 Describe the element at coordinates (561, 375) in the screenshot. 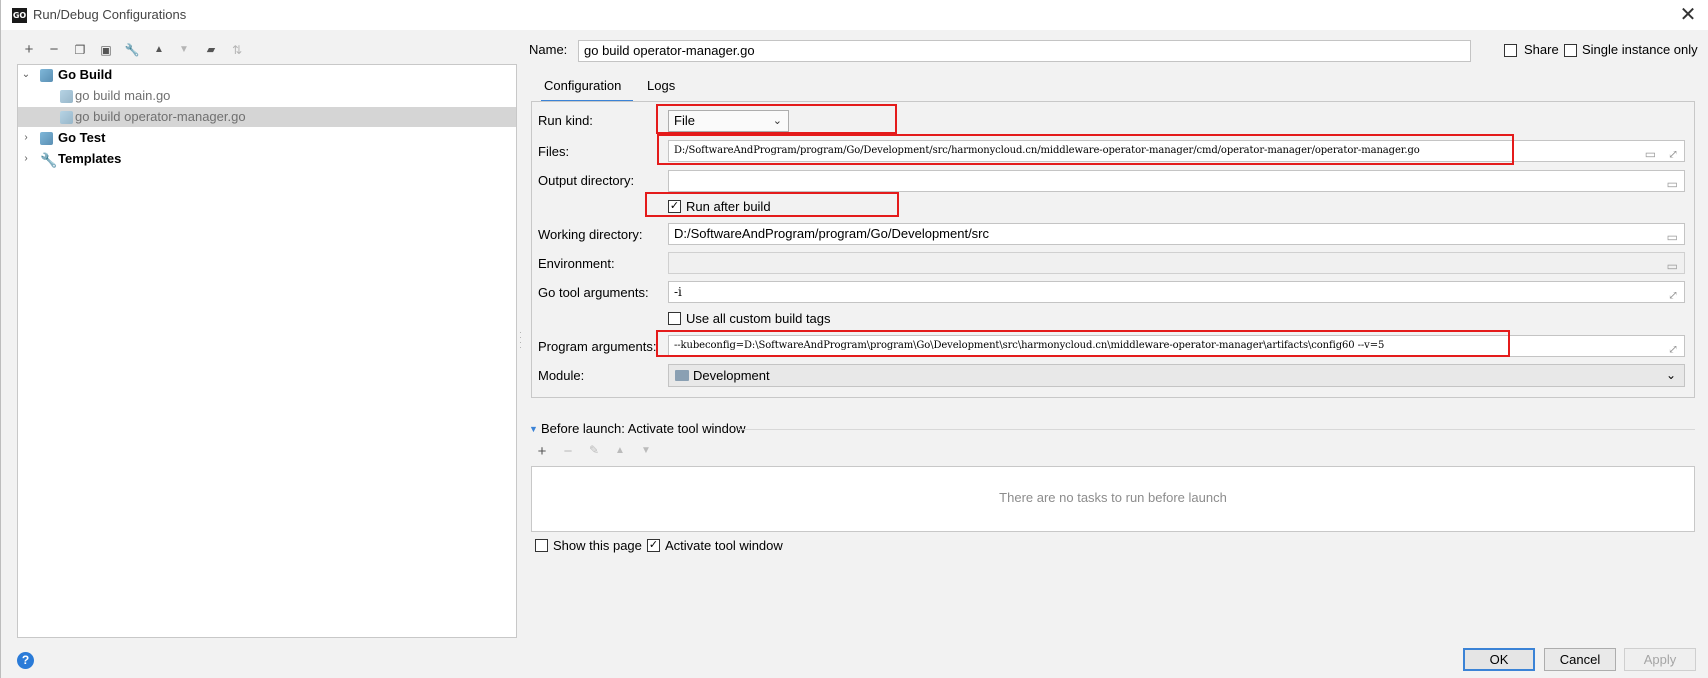

I see `module-label: Module:` at that location.